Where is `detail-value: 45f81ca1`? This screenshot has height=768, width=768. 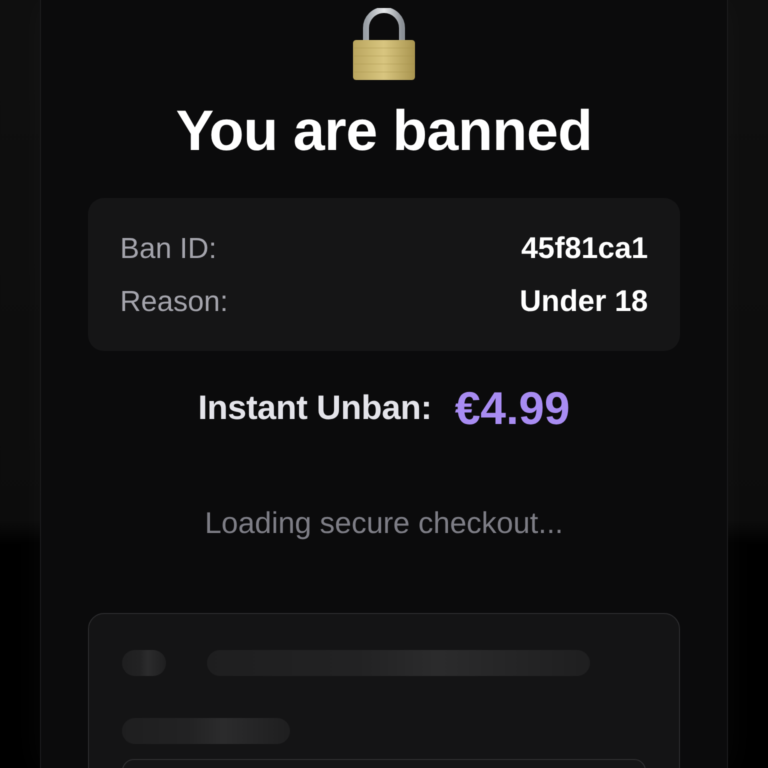 detail-value: 45f81ca1 is located at coordinates (584, 249).